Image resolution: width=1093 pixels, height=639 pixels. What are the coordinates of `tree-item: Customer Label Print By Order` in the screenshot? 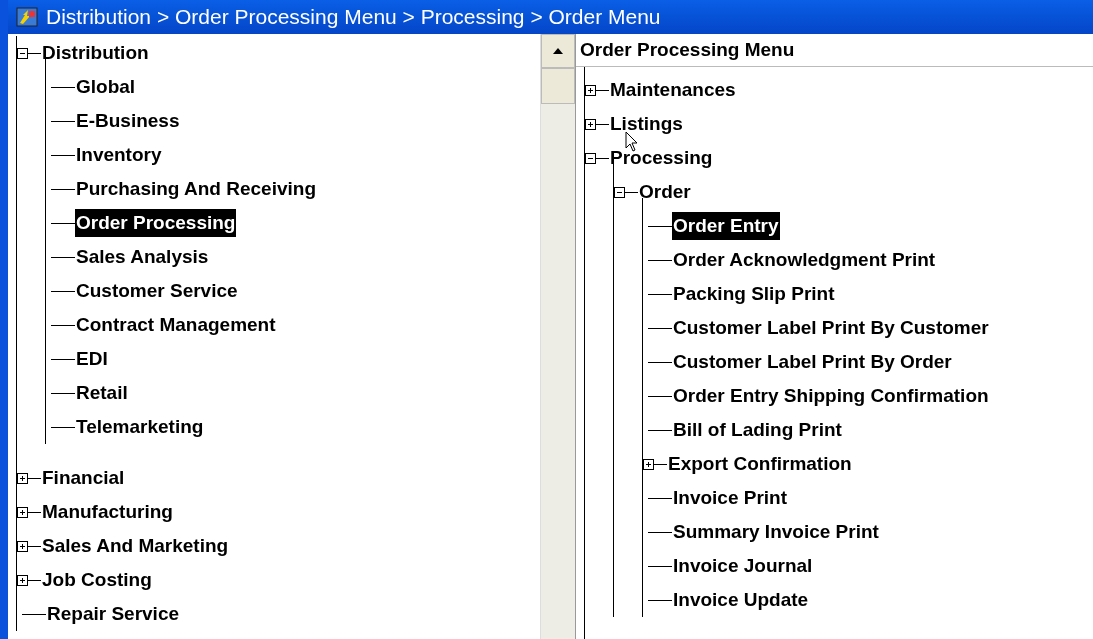 It's located at (812, 362).